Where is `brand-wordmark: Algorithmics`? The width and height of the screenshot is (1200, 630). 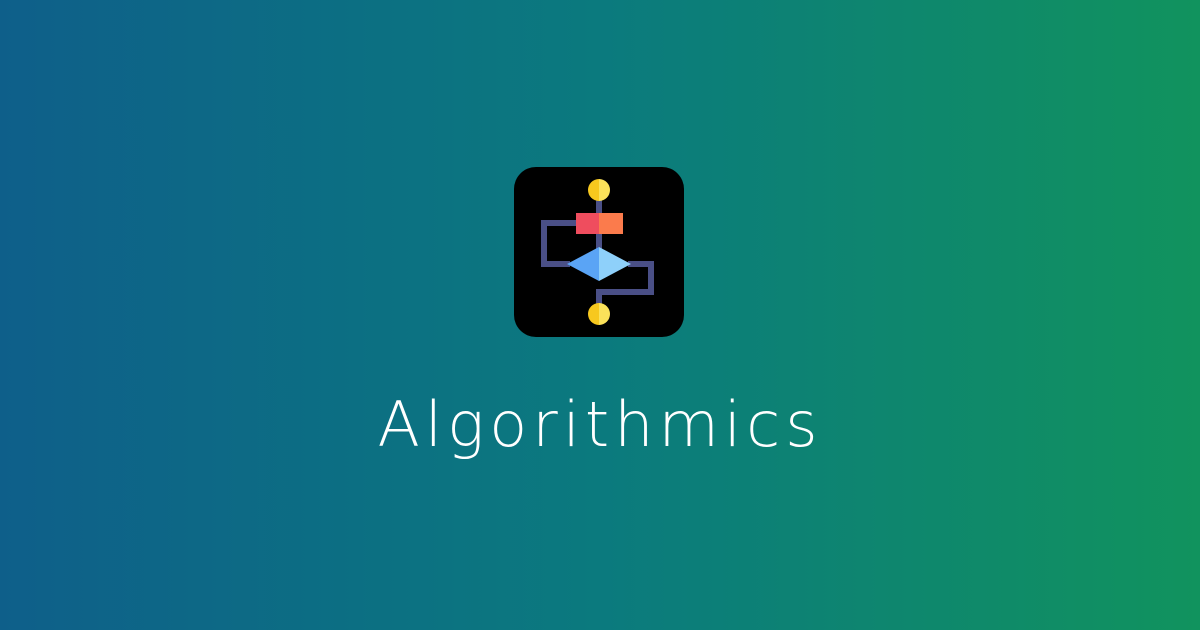 brand-wordmark: Algorithmics is located at coordinates (600, 424).